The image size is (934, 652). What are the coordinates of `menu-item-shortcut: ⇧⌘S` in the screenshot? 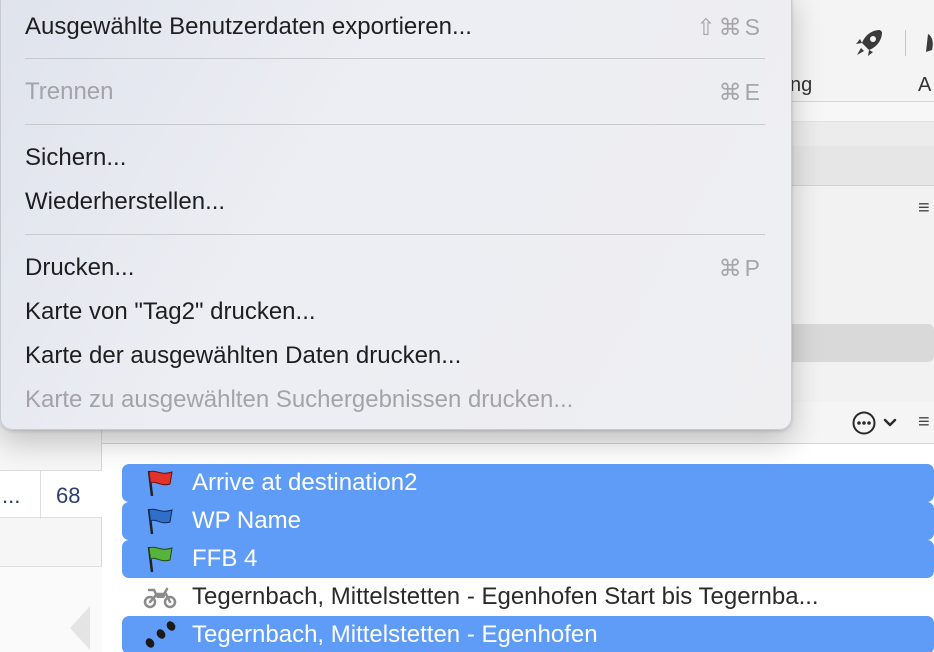 It's located at (729, 27).